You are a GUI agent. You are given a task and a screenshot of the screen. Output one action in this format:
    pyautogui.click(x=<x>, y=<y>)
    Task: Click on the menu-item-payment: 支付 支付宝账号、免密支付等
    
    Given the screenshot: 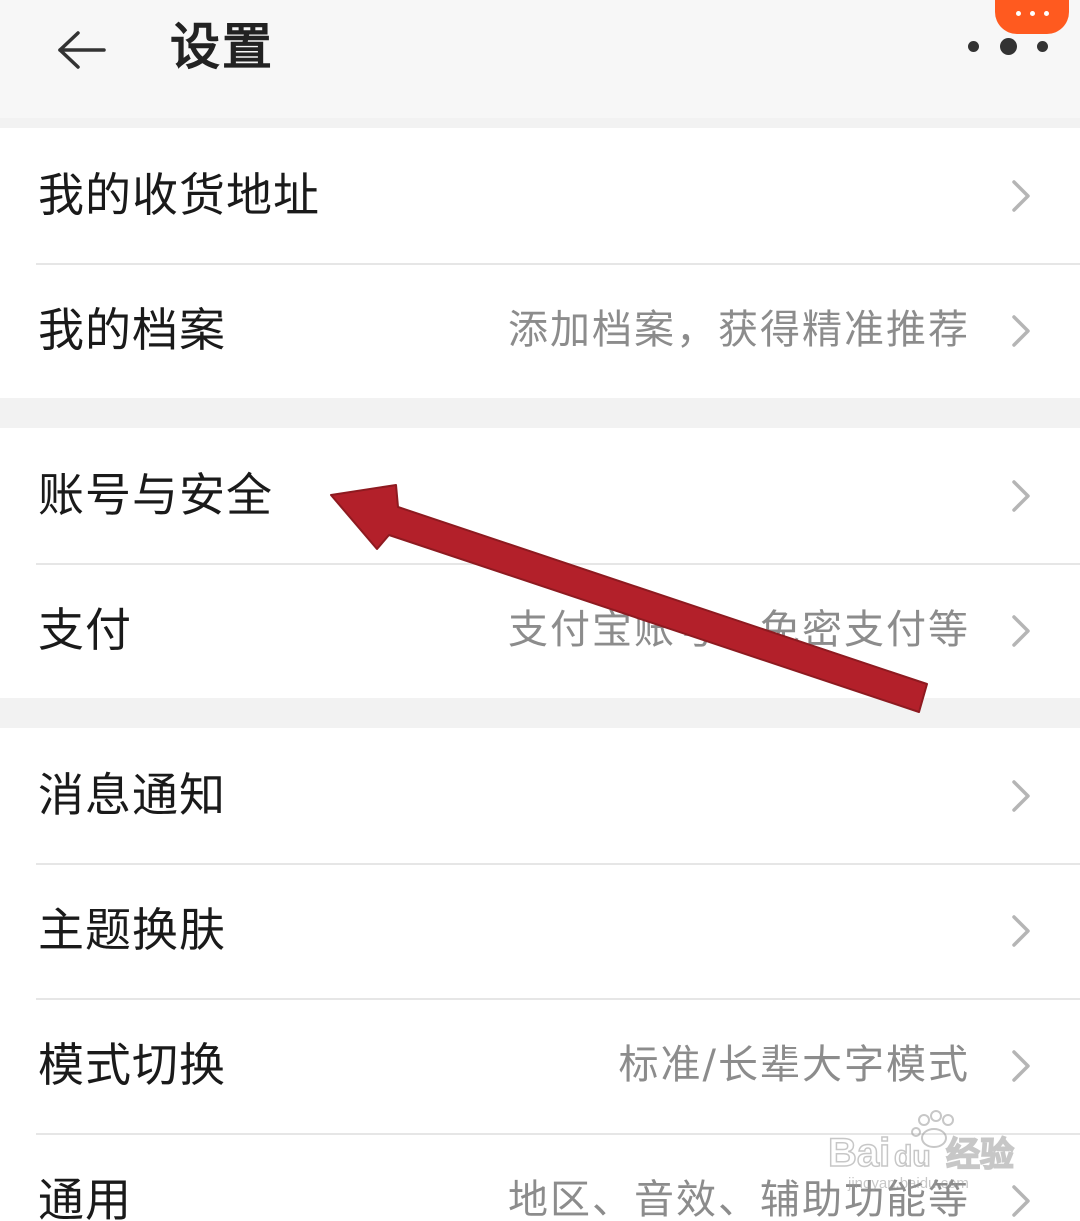 What is the action you would take?
    pyautogui.click(x=540, y=630)
    